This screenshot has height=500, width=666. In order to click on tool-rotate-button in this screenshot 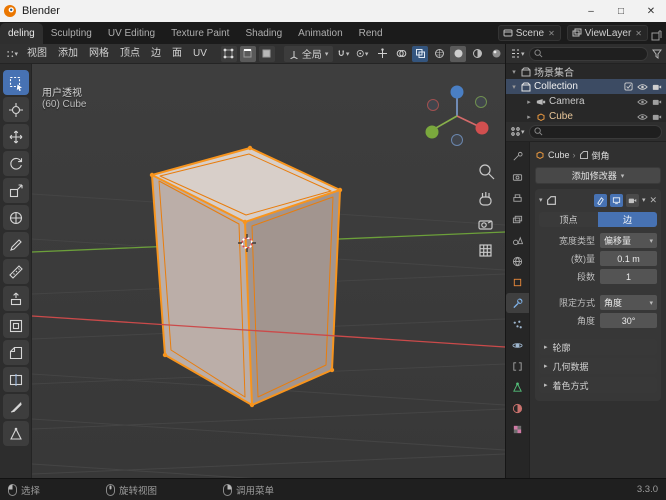, I will do `click(16, 163)`.